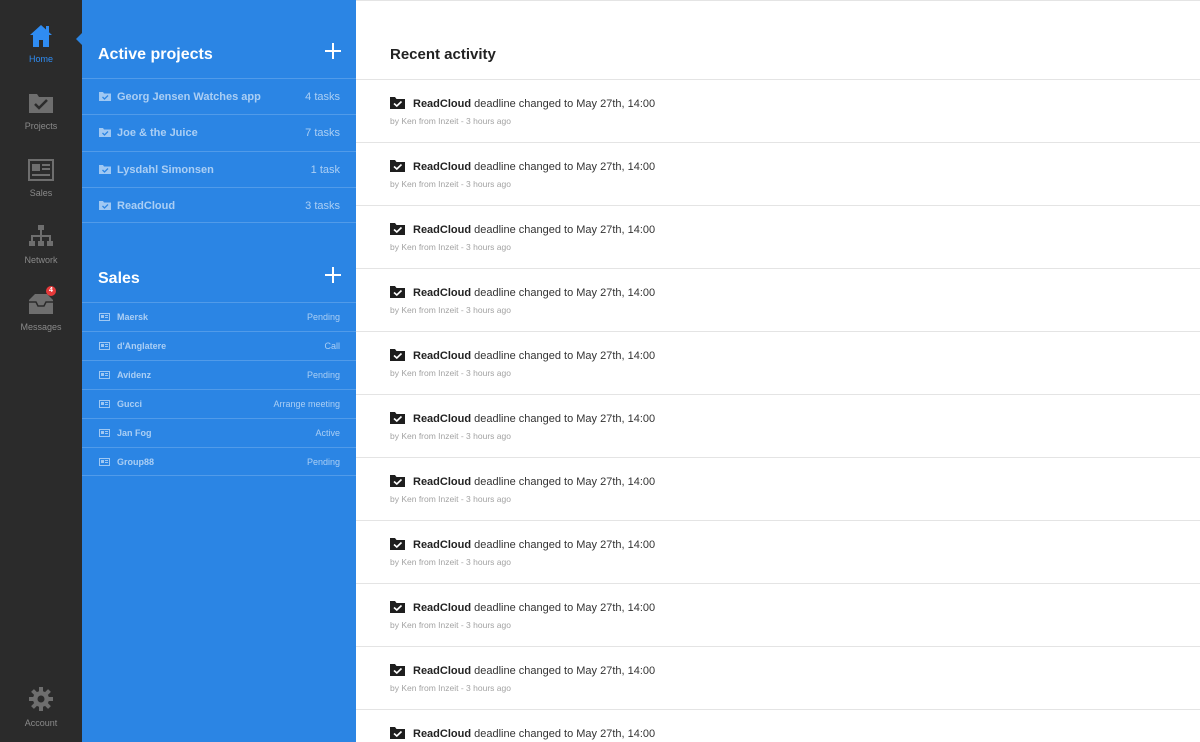 The width and height of the screenshot is (1200, 742). I want to click on project-name: Lysdahl Simonsen, so click(165, 169).